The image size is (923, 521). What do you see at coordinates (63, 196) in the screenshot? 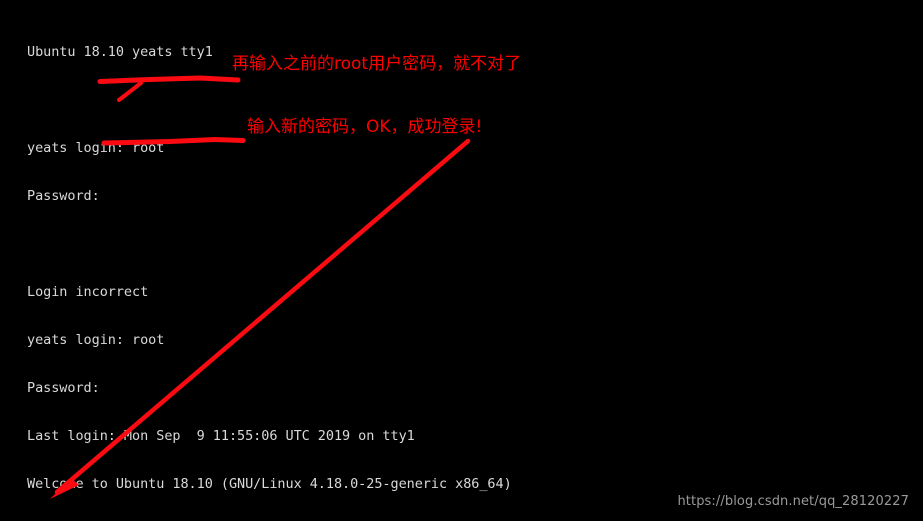
I see `terminal-line-password-1: Password:` at bounding box center [63, 196].